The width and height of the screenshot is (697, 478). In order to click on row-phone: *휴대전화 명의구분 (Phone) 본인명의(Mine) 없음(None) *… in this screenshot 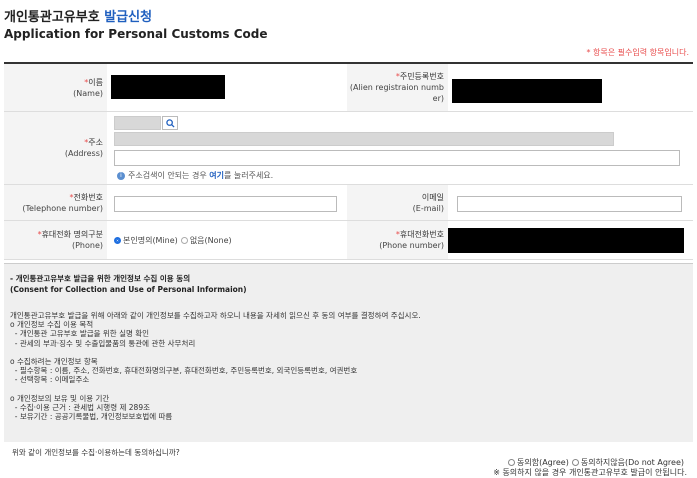, I will do `click(348, 240)`.